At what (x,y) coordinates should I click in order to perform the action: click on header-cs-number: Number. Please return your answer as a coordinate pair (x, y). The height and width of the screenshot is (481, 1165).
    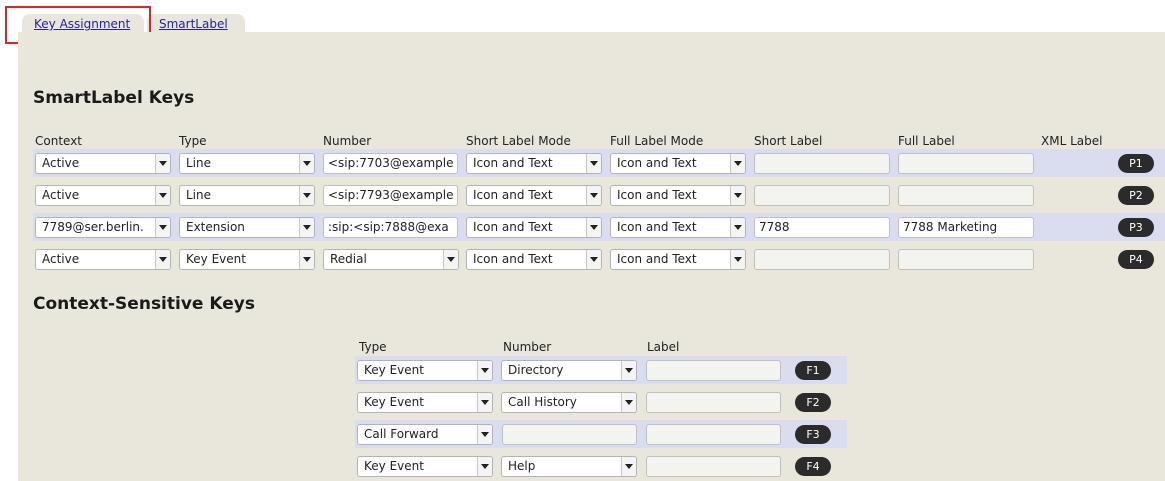
    Looking at the image, I should click on (527, 347).